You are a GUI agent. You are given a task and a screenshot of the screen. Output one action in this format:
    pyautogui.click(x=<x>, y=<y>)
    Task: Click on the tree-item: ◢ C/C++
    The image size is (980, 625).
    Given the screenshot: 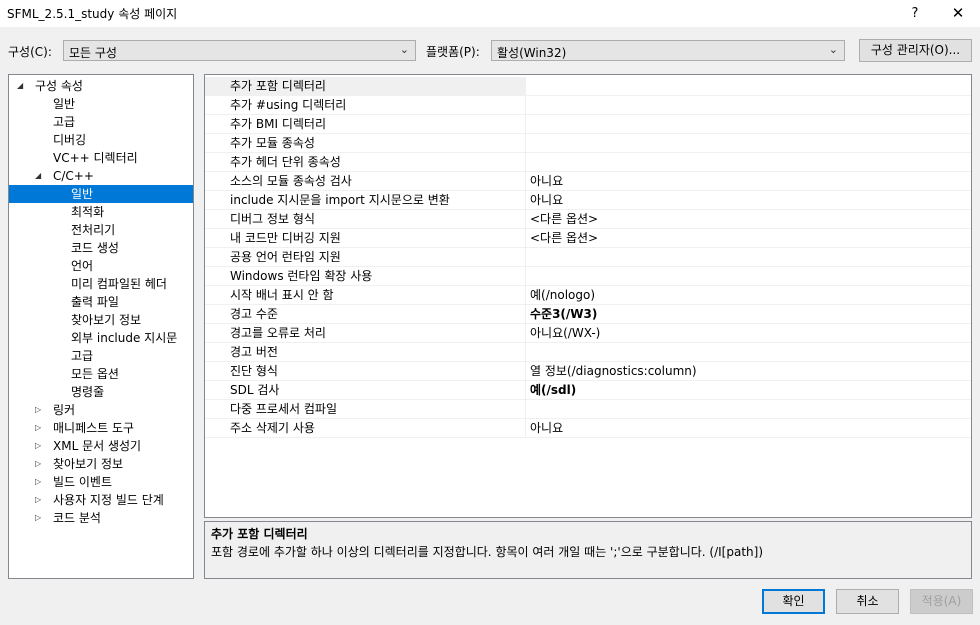 What is the action you would take?
    pyautogui.click(x=101, y=176)
    